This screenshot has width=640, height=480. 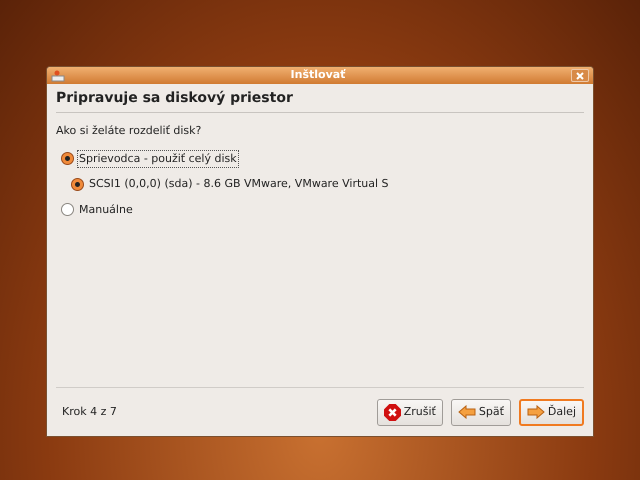 I want to click on left-arrow-icon, so click(x=467, y=412).